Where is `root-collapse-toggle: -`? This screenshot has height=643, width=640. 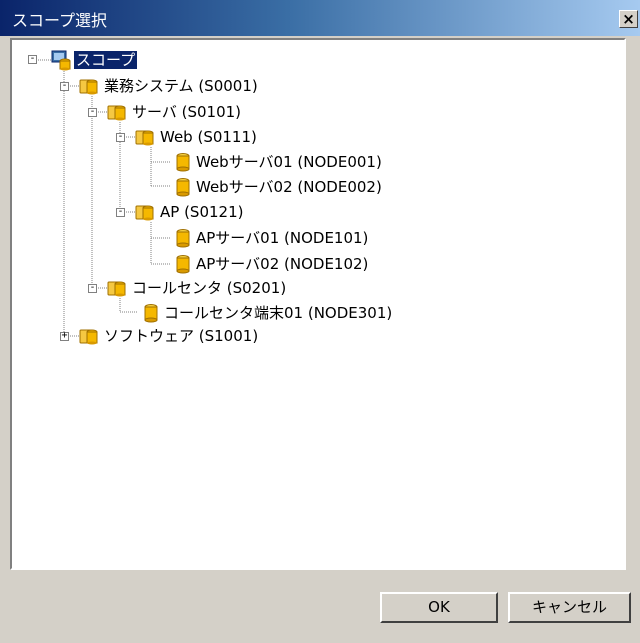
root-collapse-toggle: - is located at coordinates (32, 58).